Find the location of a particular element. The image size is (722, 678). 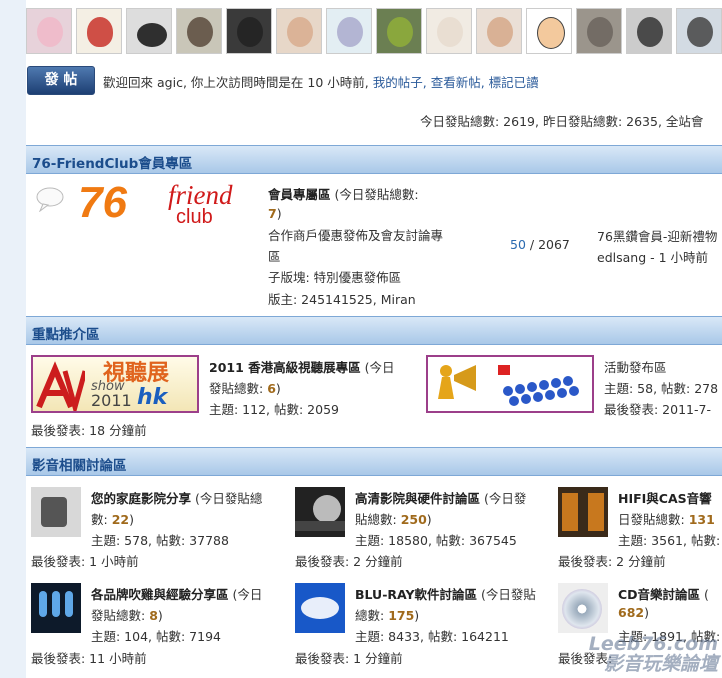

home-theater-thumbnail is located at coordinates (56, 512).